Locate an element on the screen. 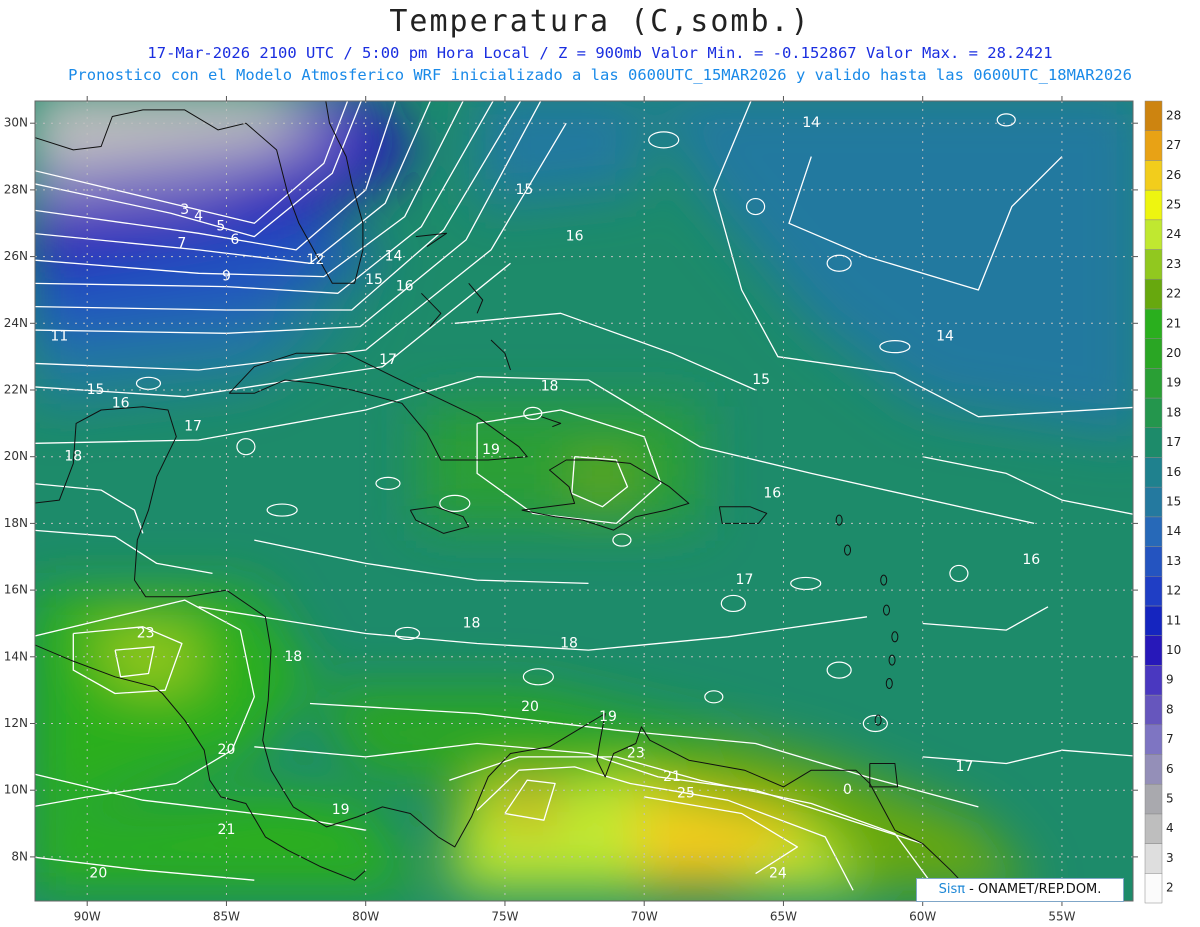  colorbar-label: 21 is located at coordinates (1173, 323).